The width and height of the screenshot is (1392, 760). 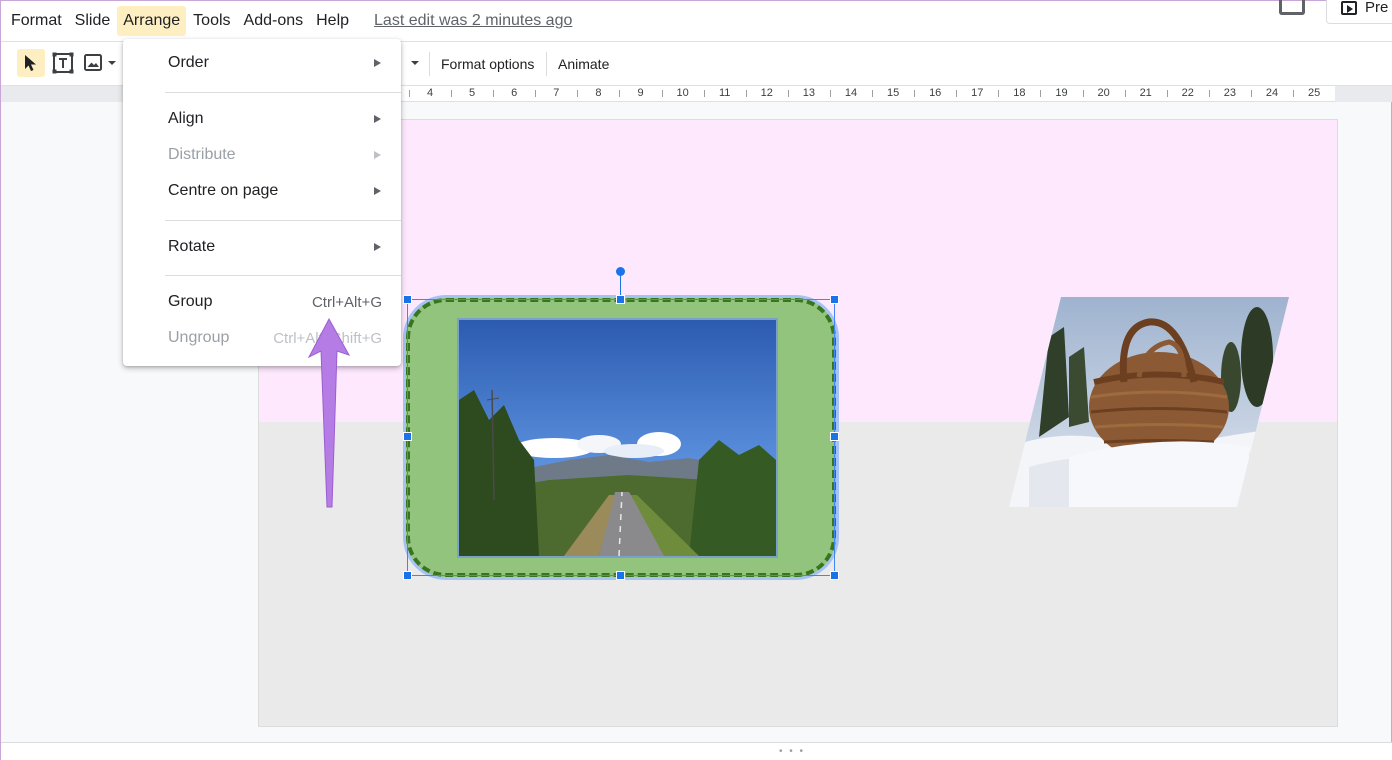 What do you see at coordinates (851, 93) in the screenshot?
I see `ruler-number: 14` at bounding box center [851, 93].